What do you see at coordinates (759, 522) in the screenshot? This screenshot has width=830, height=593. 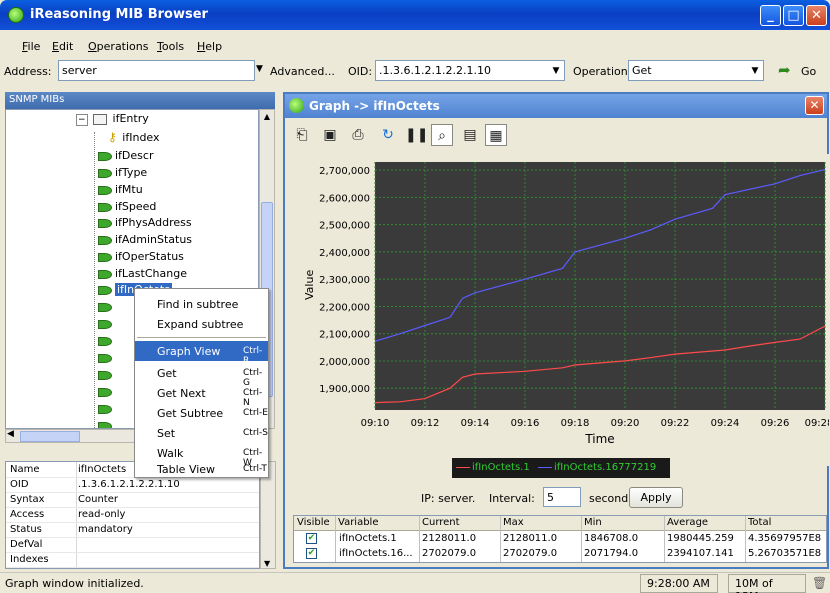 I see `column-header-total: Total` at bounding box center [759, 522].